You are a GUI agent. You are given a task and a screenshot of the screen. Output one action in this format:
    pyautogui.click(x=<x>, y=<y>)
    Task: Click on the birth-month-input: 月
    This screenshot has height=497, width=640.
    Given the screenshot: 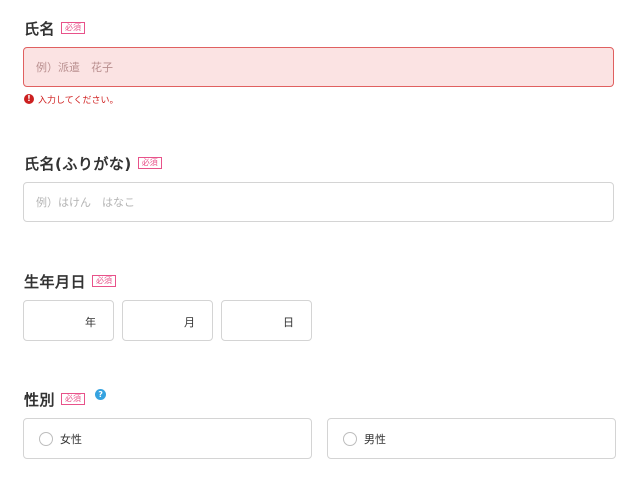 What is the action you would take?
    pyautogui.click(x=167, y=320)
    